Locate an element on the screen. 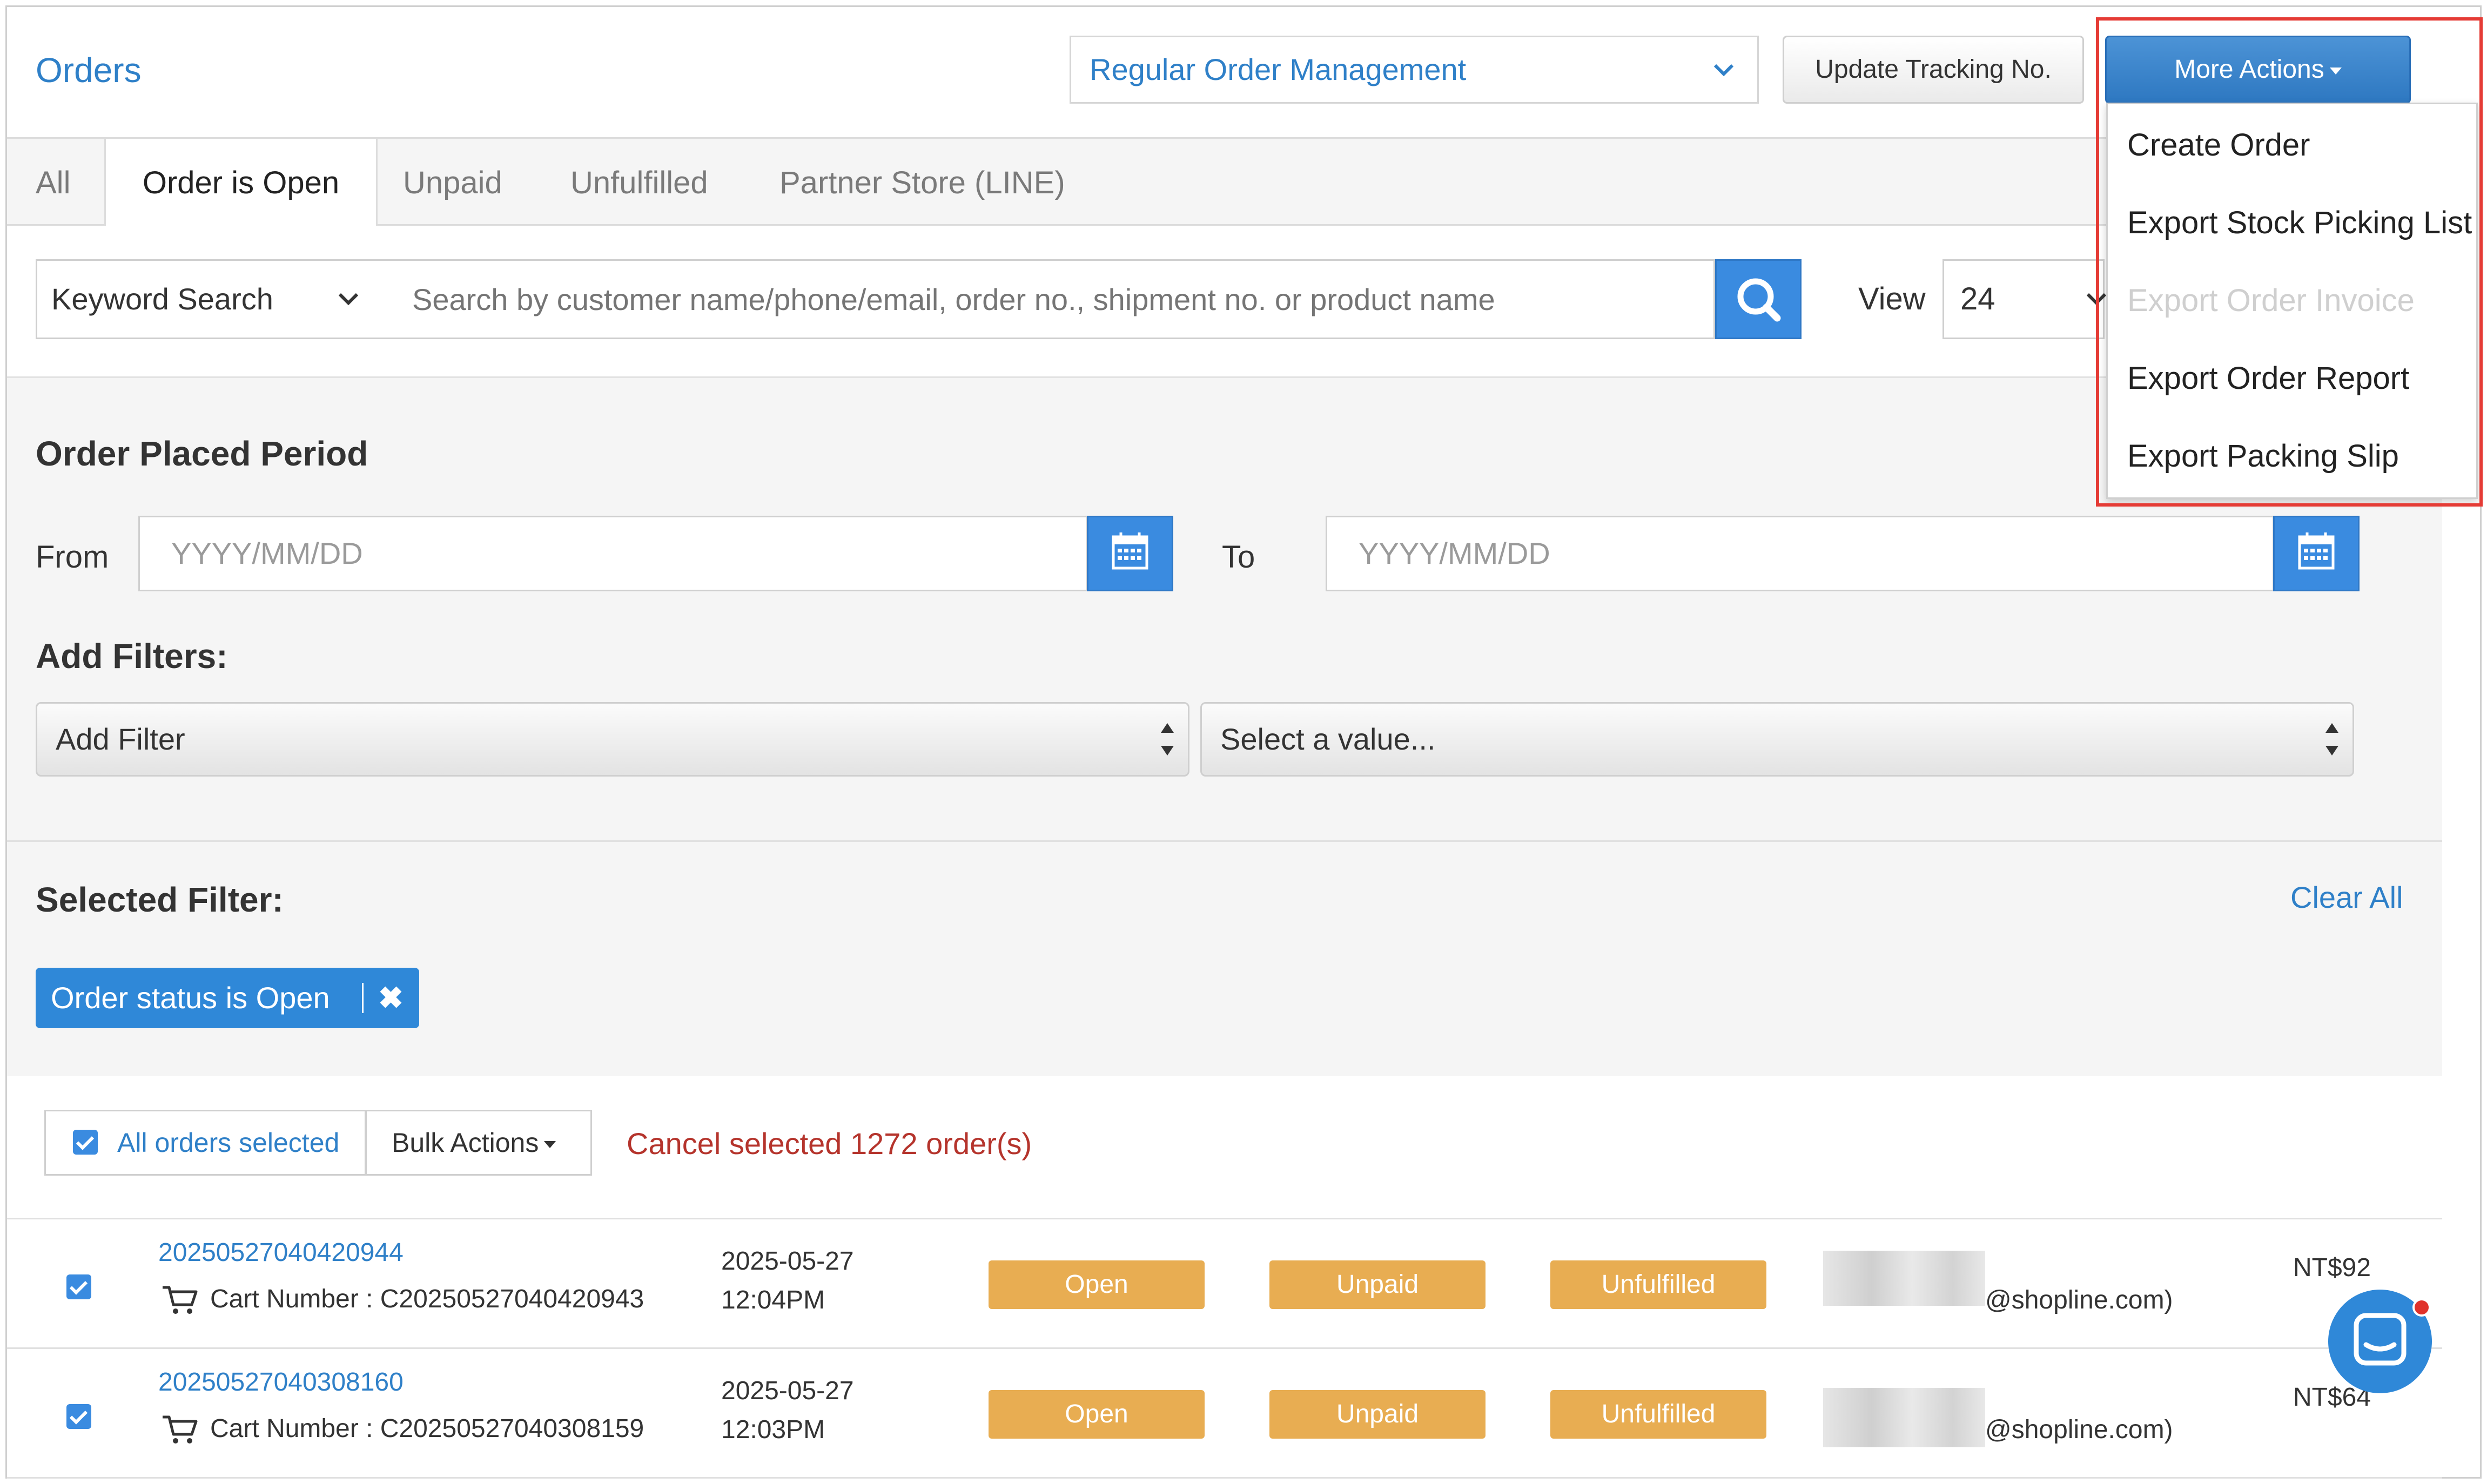 The width and height of the screenshot is (2487, 1484). to-label: To is located at coordinates (1238, 557).